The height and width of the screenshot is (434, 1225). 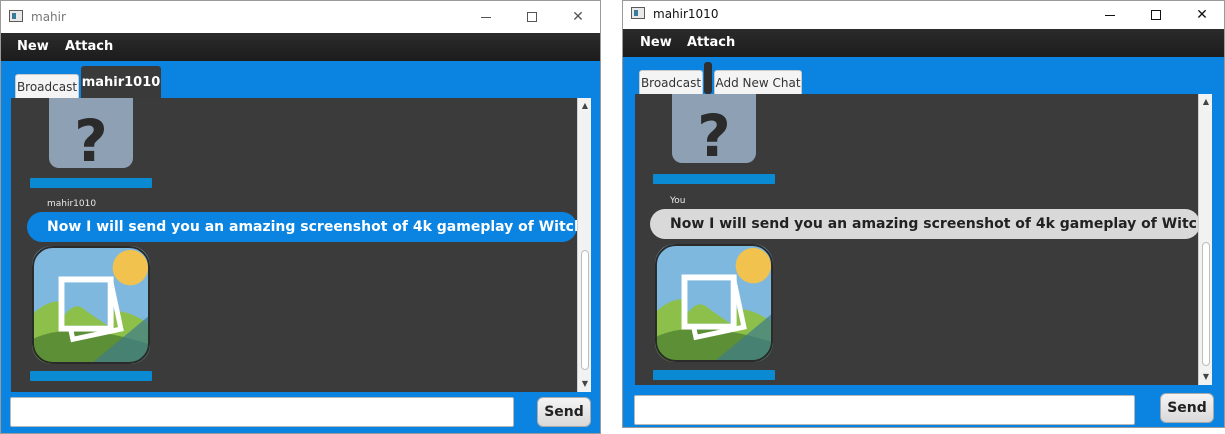 I want to click on tab-divider, so click(x=708, y=78).